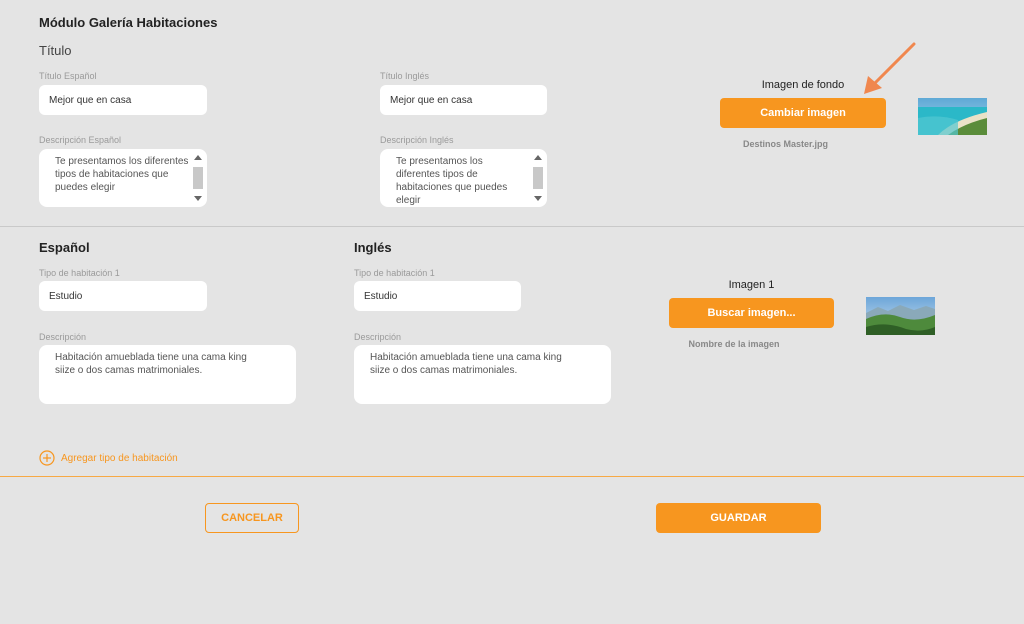  I want to click on title-en-label: Título Inglés, so click(405, 76).